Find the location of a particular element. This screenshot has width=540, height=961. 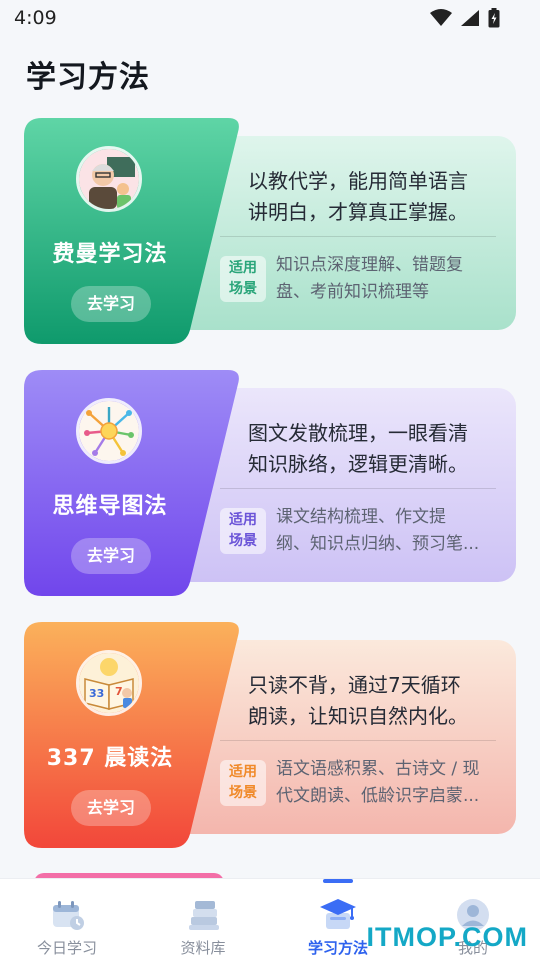

tab-library: 资料库 is located at coordinates (203, 926).